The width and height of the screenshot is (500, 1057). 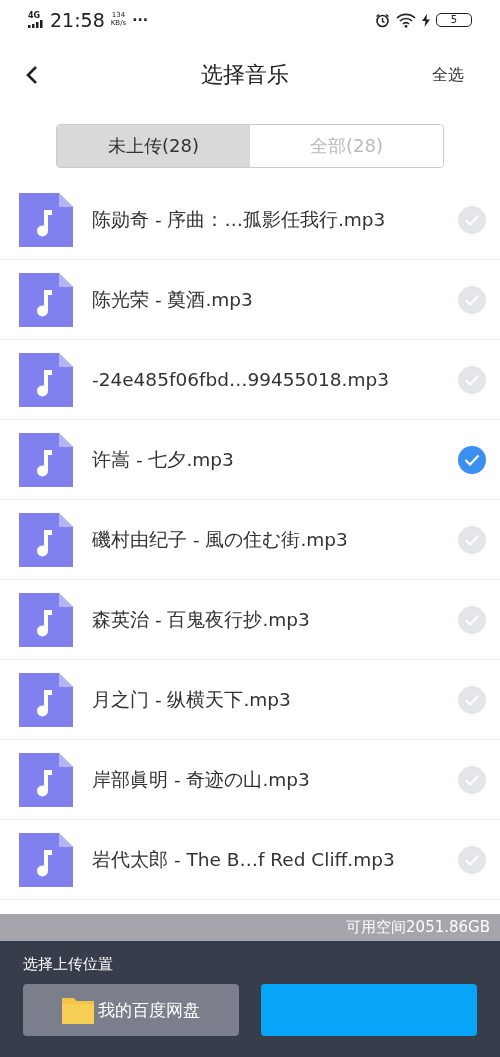 What do you see at coordinates (369, 1010) in the screenshot?
I see `action-button` at bounding box center [369, 1010].